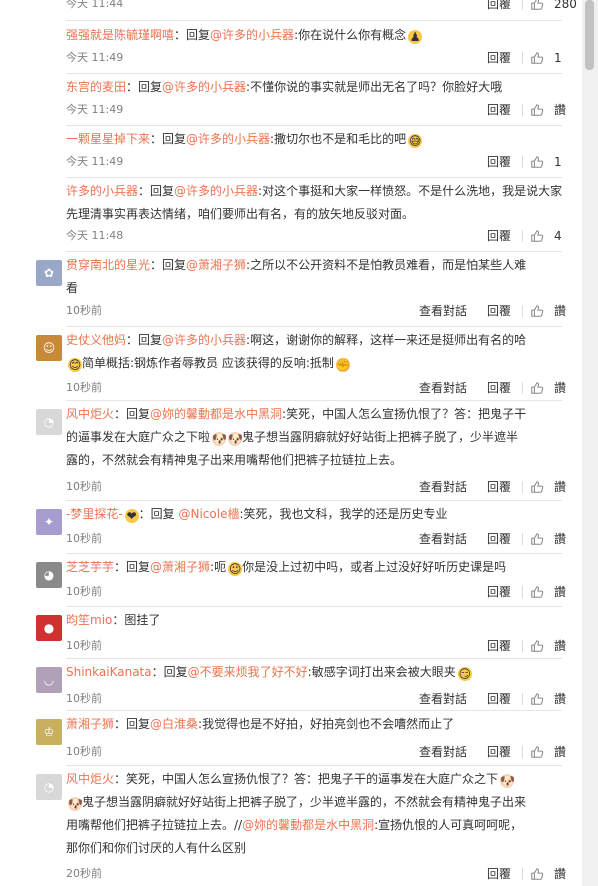  What do you see at coordinates (102, 191) in the screenshot?
I see `username-link: 许多的小兵器` at bounding box center [102, 191].